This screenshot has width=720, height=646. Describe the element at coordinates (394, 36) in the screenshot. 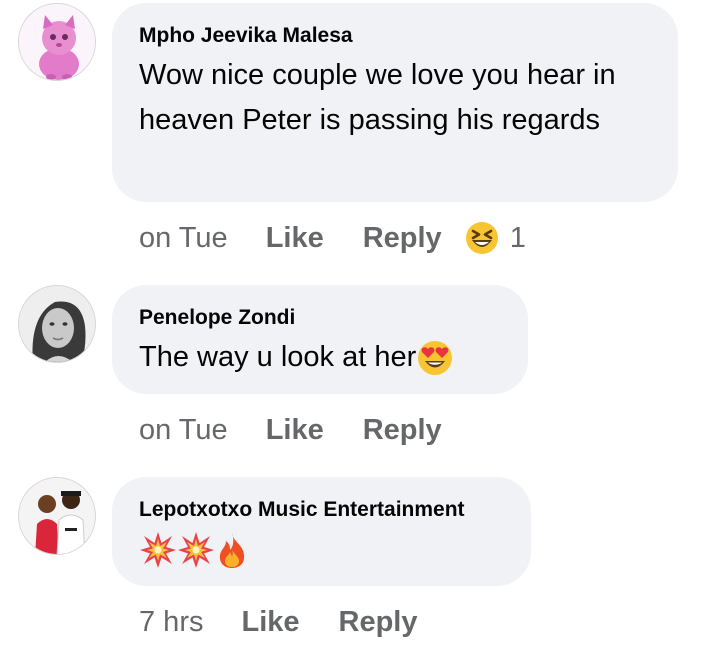

I see `comment-author: Mpho Jeevika Malesa` at that location.